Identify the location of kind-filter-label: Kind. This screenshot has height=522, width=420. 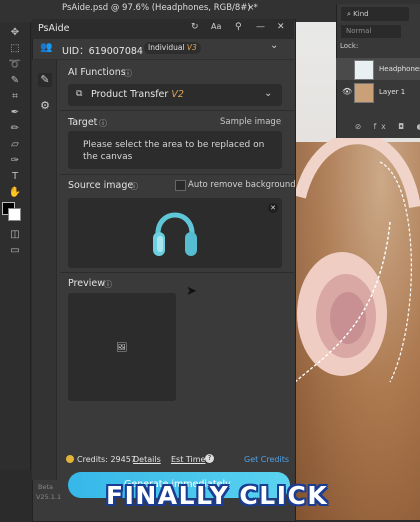
(361, 14).